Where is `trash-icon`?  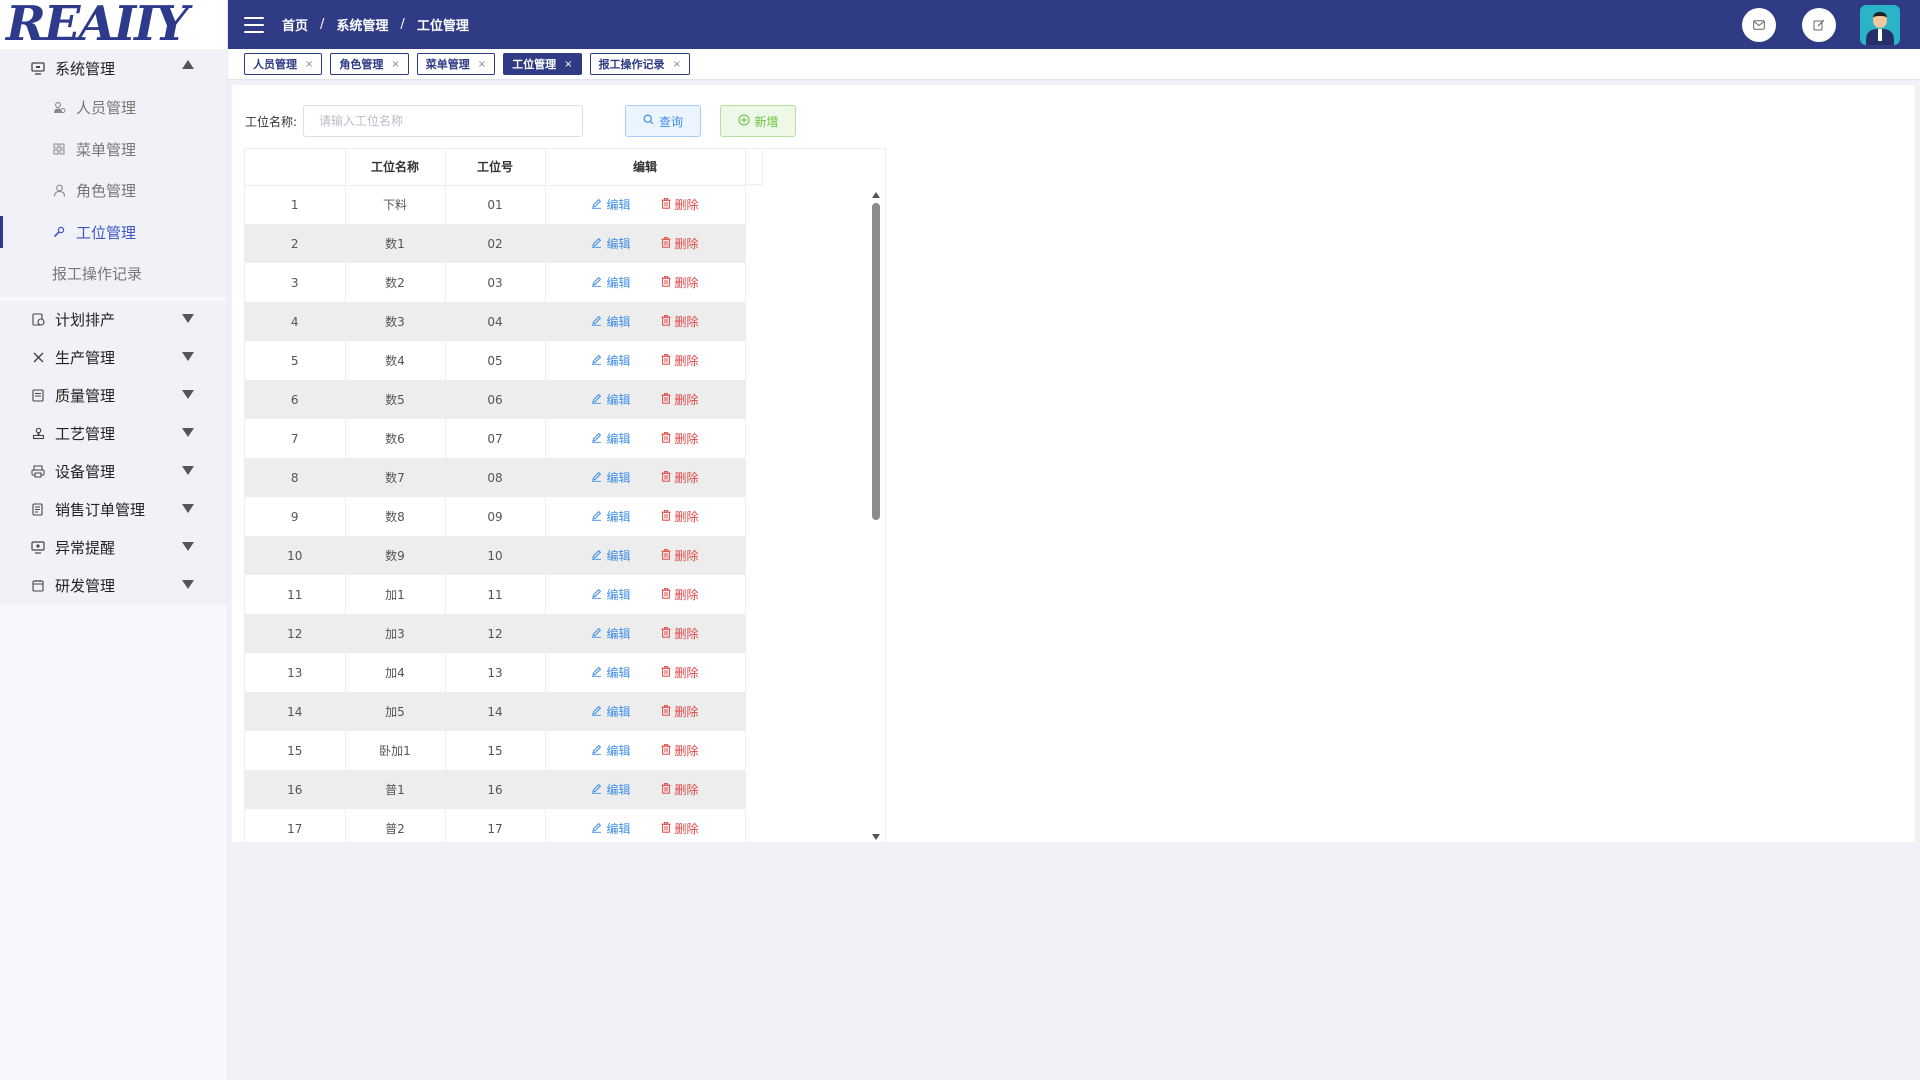
trash-icon is located at coordinates (666, 672).